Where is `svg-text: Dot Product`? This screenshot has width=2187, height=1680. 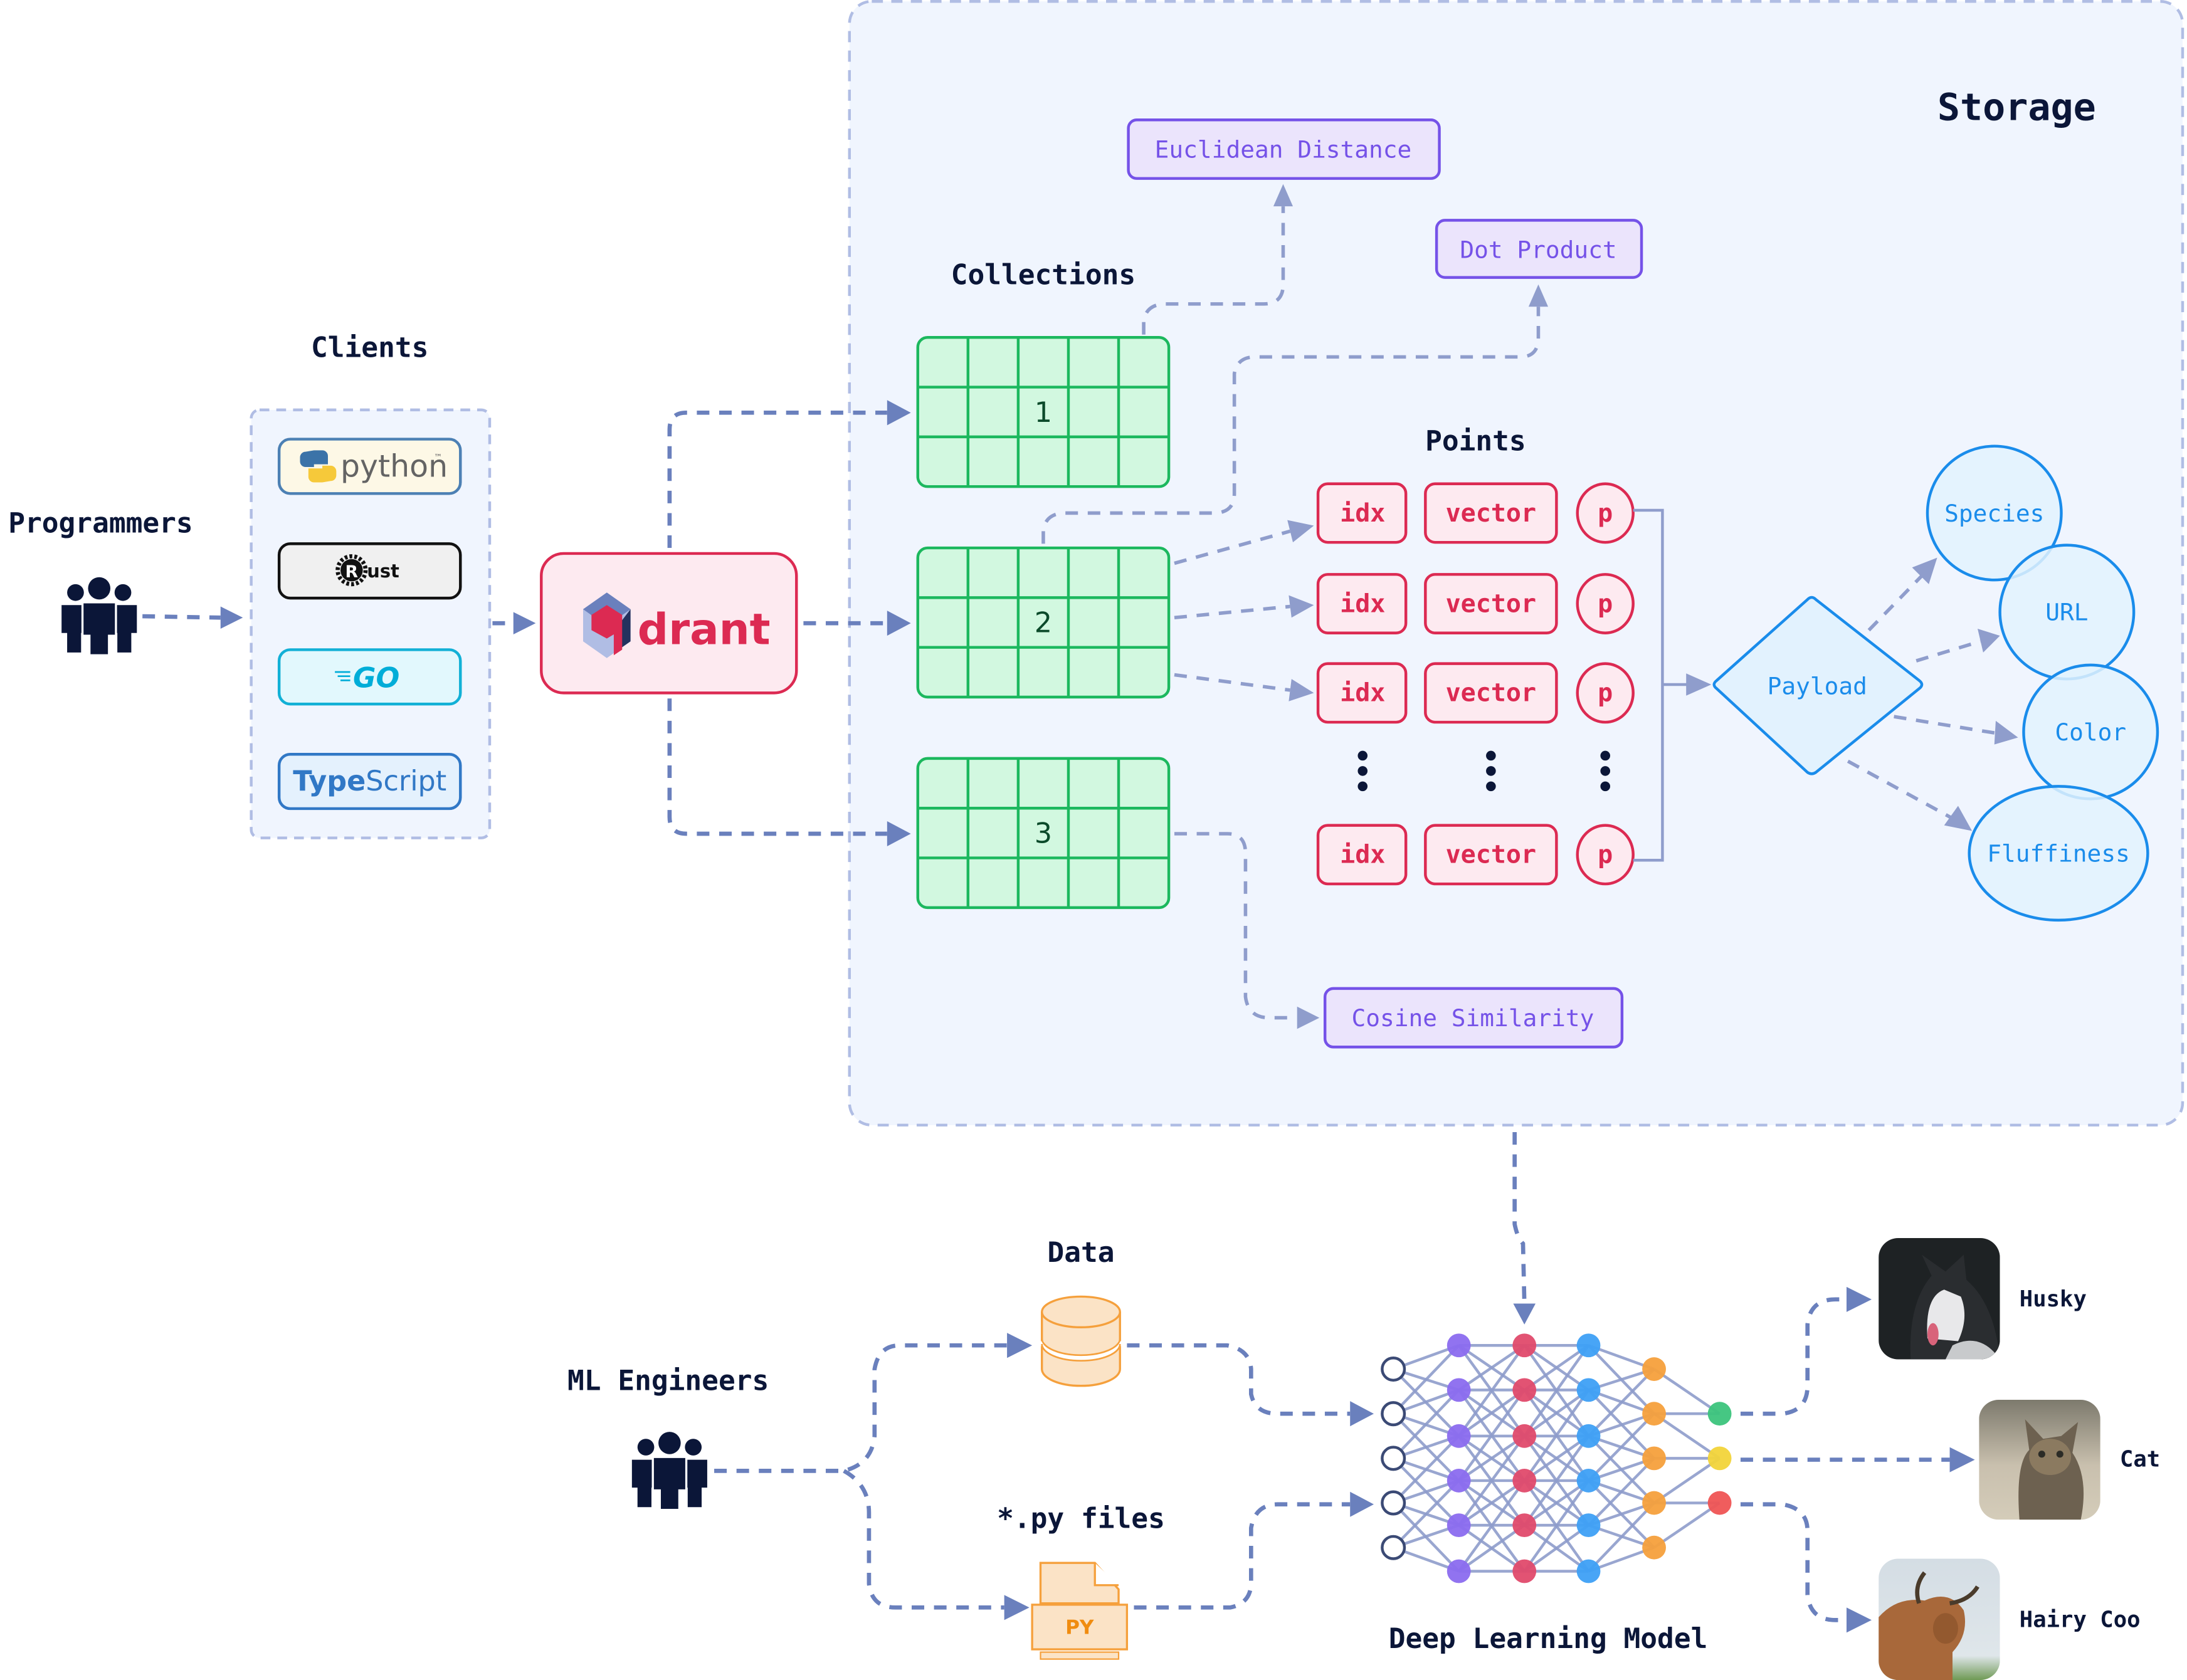
svg-text: Dot Product is located at coordinates (1538, 250).